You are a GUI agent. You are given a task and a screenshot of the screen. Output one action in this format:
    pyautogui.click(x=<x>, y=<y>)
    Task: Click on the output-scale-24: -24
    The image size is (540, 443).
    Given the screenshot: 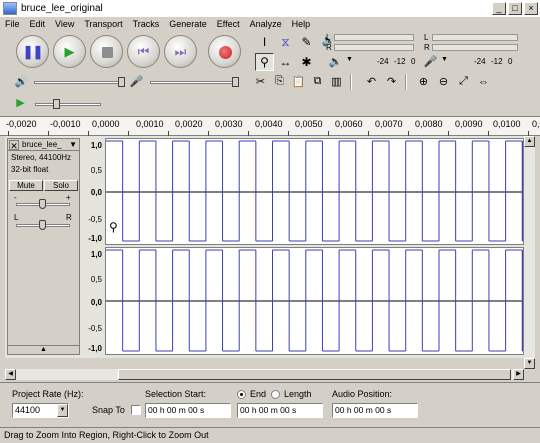 What is the action you would take?
    pyautogui.click(x=383, y=61)
    